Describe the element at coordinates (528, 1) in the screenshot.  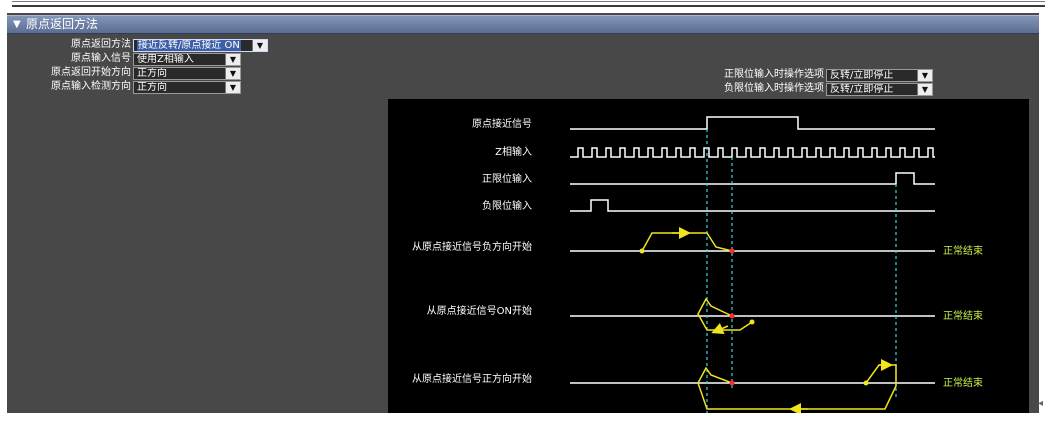
I see `window-top-edge` at that location.